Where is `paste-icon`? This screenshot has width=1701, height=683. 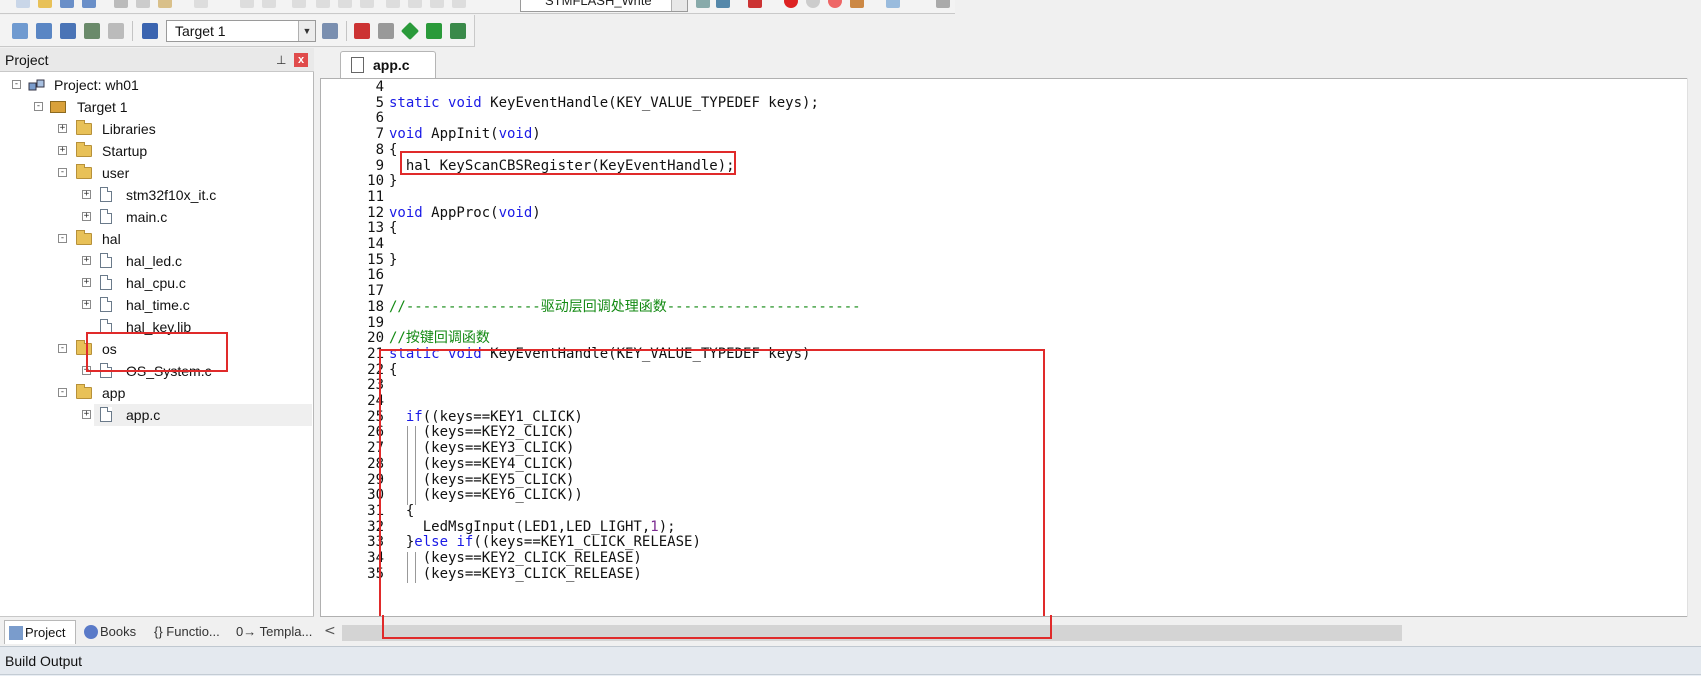
paste-icon is located at coordinates (165, 4).